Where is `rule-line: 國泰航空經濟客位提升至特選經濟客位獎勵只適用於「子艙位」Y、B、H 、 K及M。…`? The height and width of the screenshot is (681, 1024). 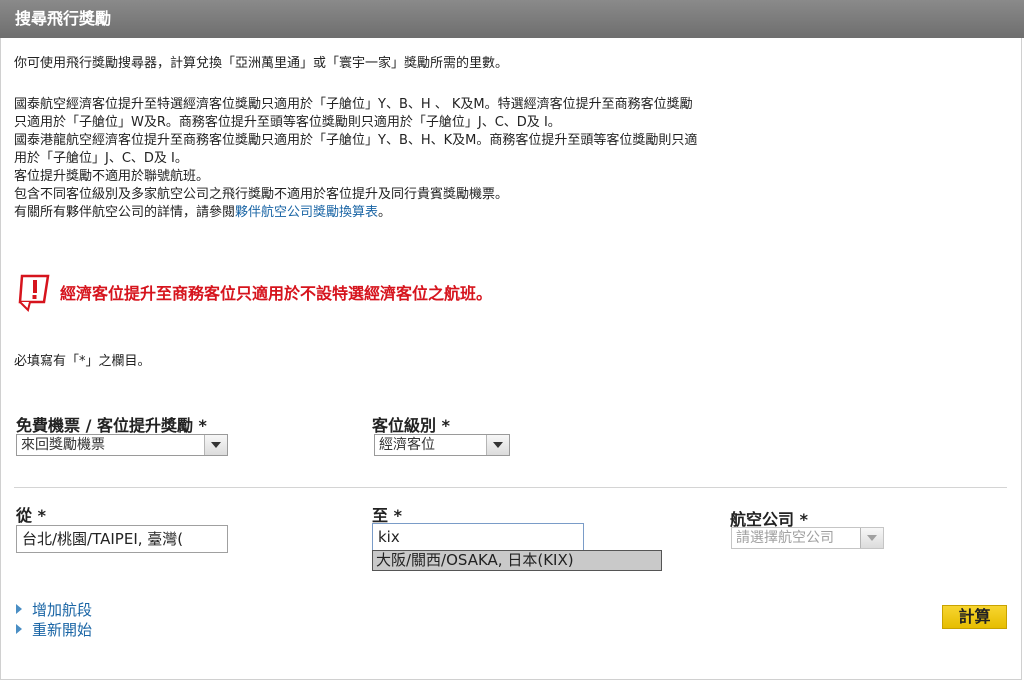
rule-line: 國泰航空經濟客位提升至特選經濟客位獎勵只適用於「子艙位」Y、B、H 、 K及M。… is located at coordinates (353, 104).